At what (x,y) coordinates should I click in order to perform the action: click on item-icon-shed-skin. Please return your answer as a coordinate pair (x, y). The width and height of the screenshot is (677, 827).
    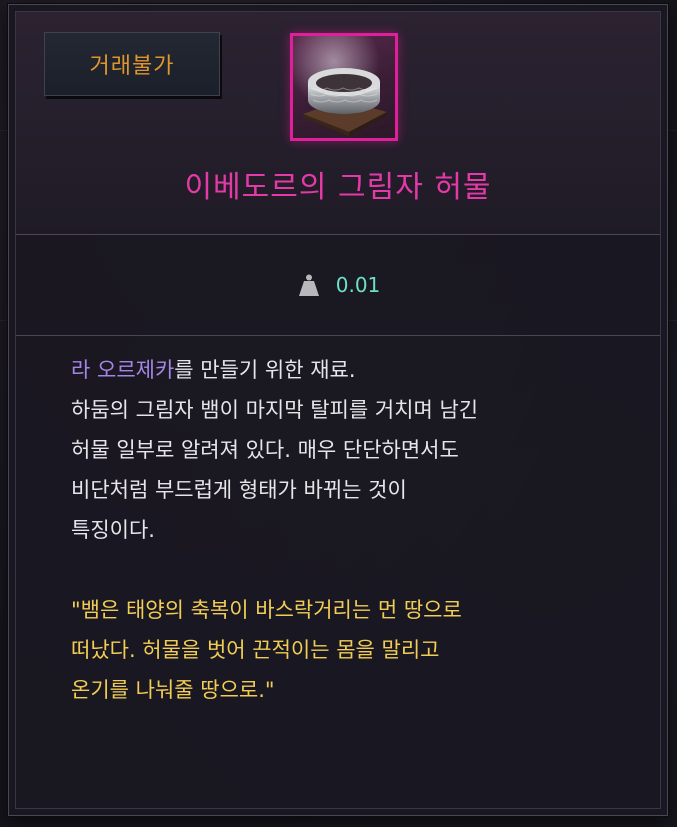
    Looking at the image, I should click on (344, 87).